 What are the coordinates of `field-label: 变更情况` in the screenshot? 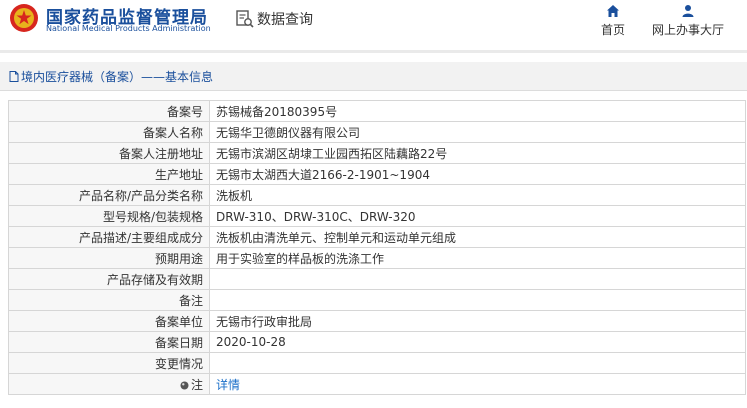 It's located at (109, 363).